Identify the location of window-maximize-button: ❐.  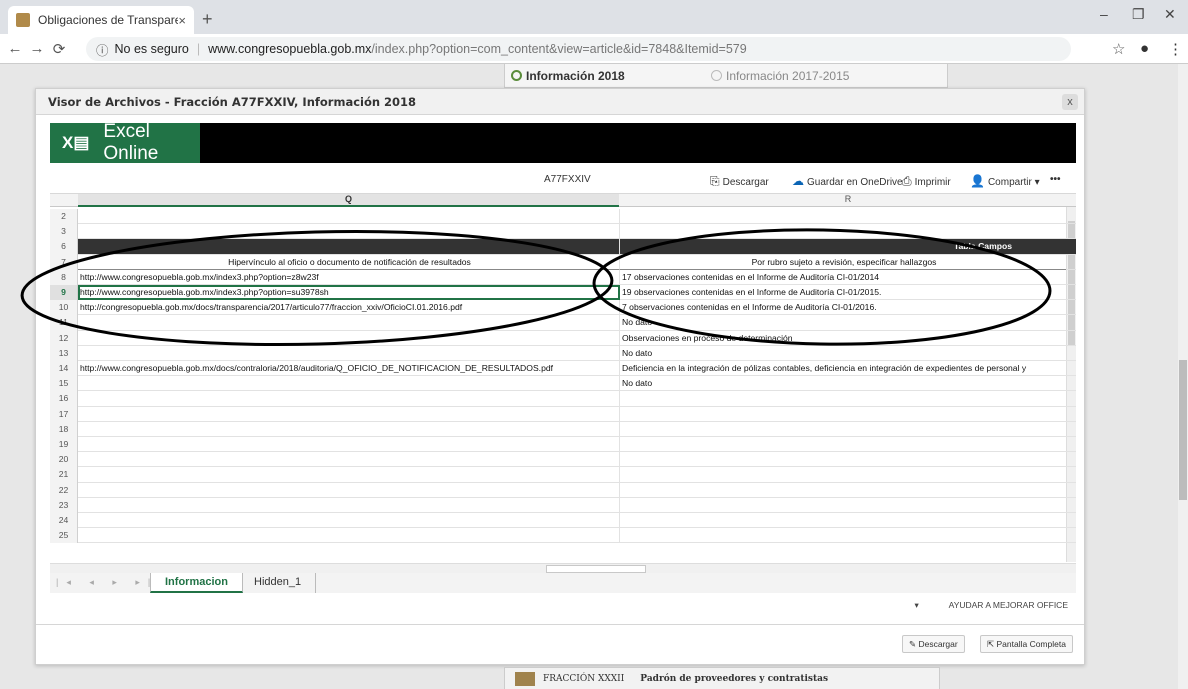
(1138, 14).